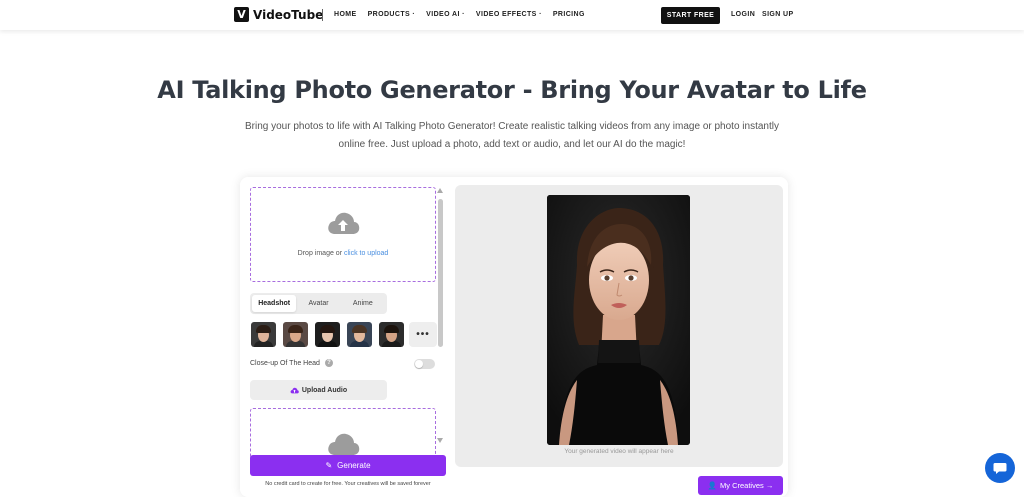 The image size is (1024, 497). What do you see at coordinates (241, 14) in the screenshot?
I see `logo-icon: V` at bounding box center [241, 14].